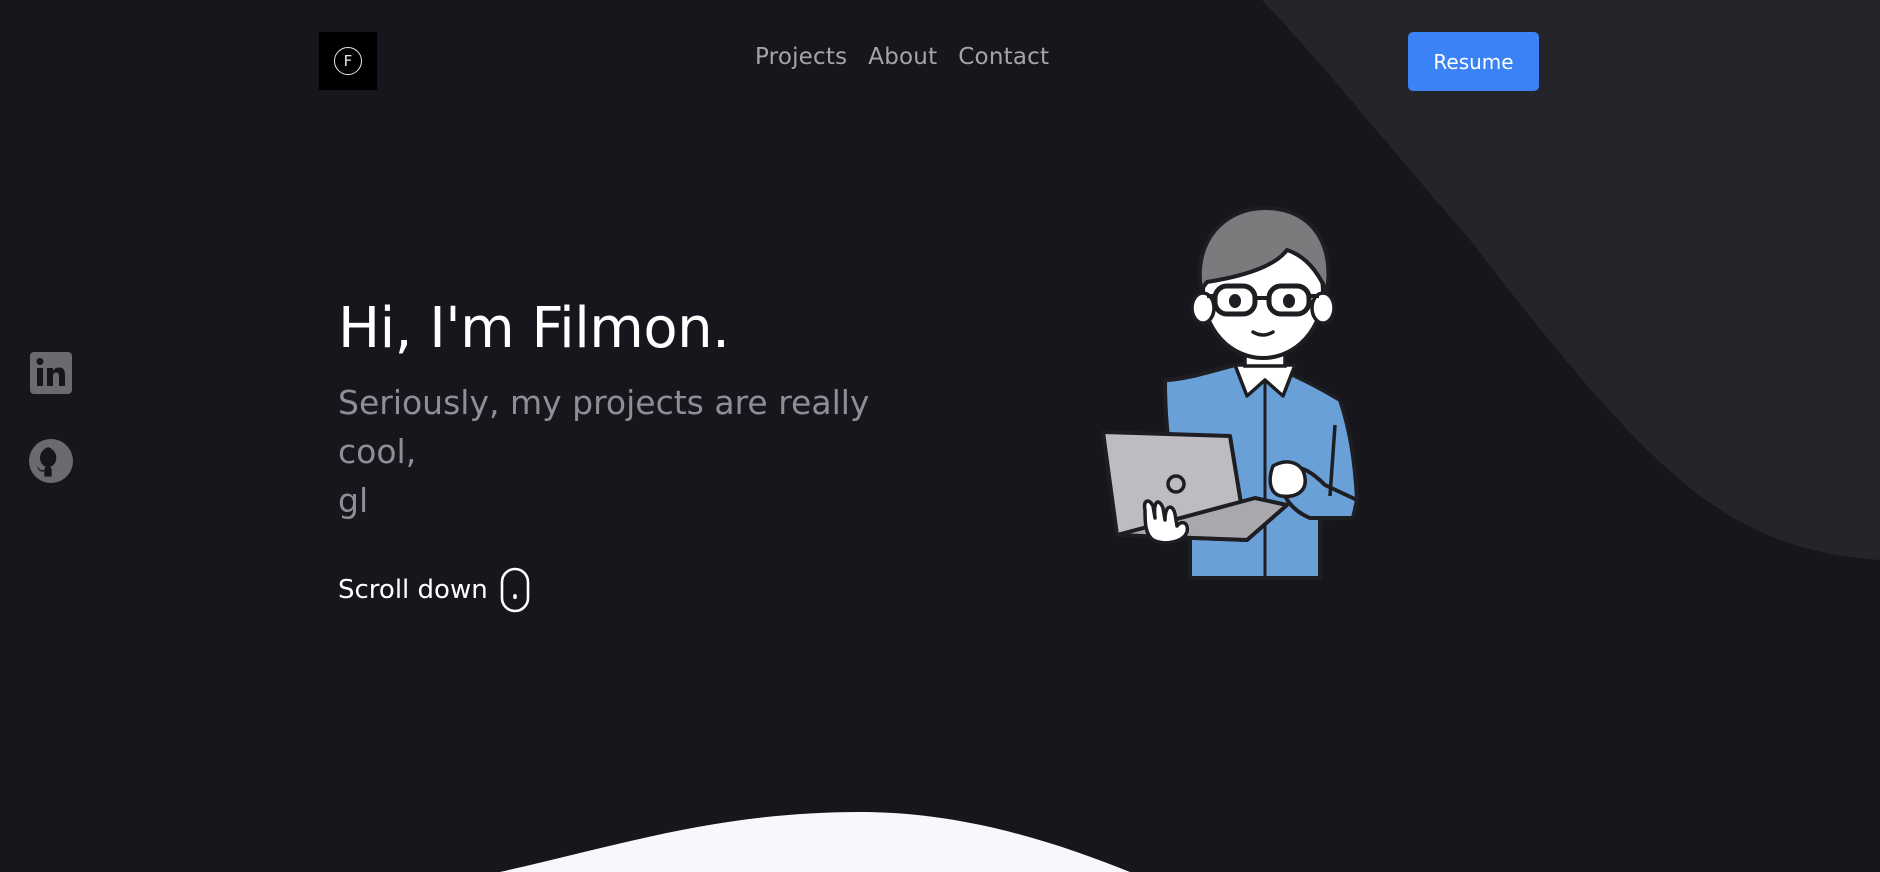 The image size is (1880, 872). I want to click on mouse-icon, so click(515, 590).